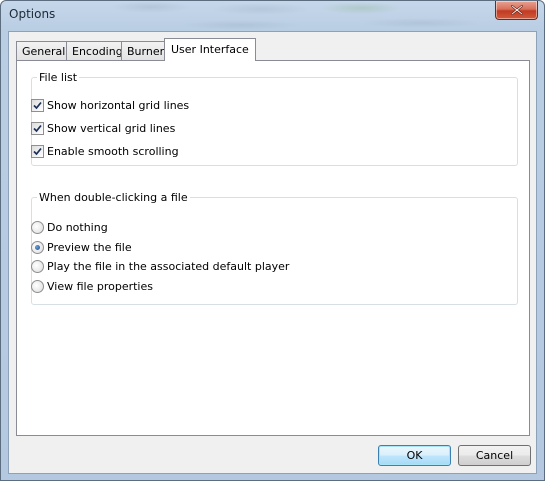  I want to click on tab-label: General, so click(44, 51).